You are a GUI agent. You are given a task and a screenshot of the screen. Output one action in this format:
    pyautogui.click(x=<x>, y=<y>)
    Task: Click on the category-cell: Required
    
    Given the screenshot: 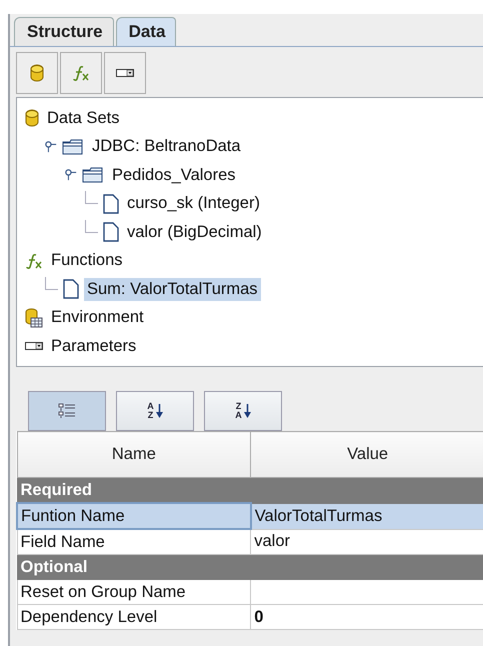 What is the action you would take?
    pyautogui.click(x=134, y=490)
    